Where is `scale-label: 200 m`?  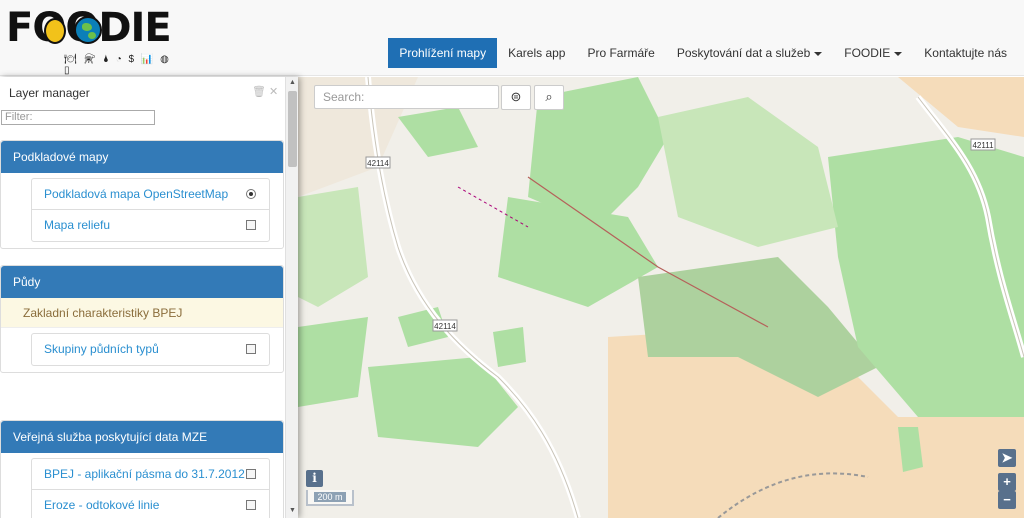 scale-label: 200 m is located at coordinates (330, 497).